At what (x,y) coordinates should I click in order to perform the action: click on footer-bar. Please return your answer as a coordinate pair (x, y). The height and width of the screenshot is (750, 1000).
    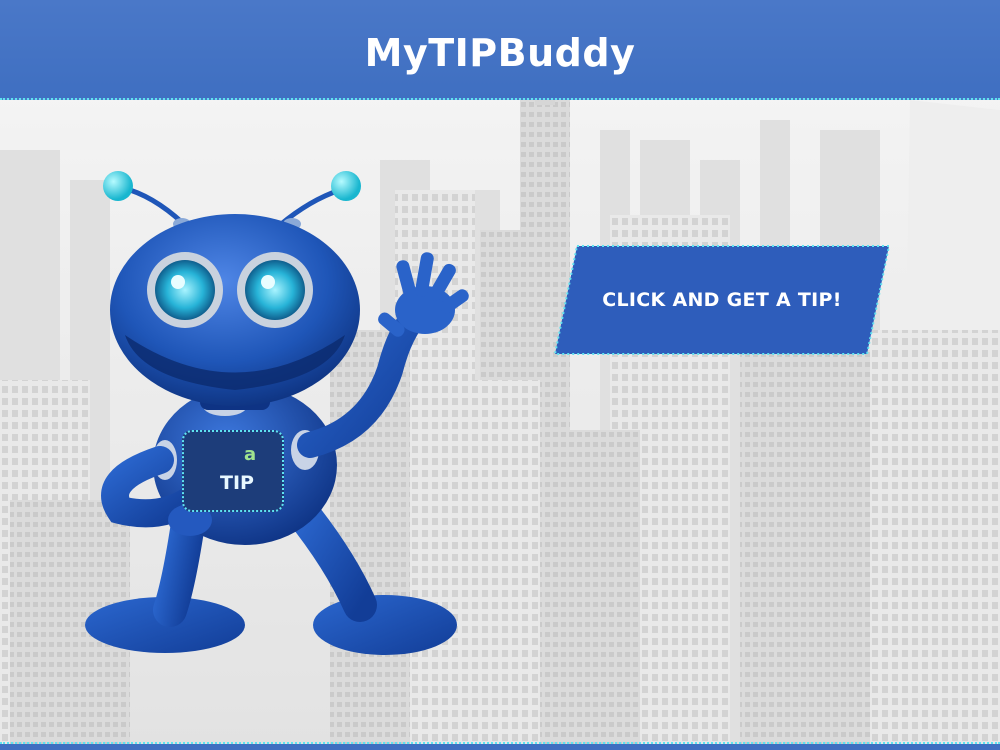
    Looking at the image, I should click on (500, 747).